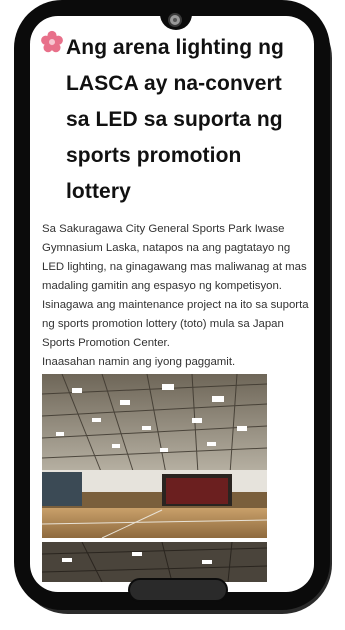  I want to click on cherry-blossom-icon, so click(52, 41).